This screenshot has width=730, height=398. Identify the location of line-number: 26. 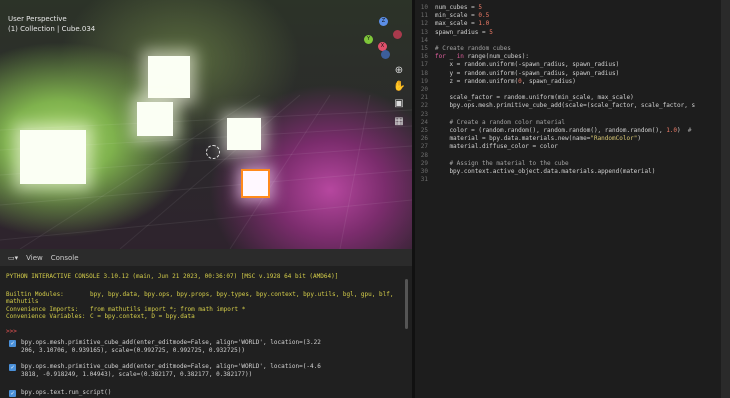
(424, 139).